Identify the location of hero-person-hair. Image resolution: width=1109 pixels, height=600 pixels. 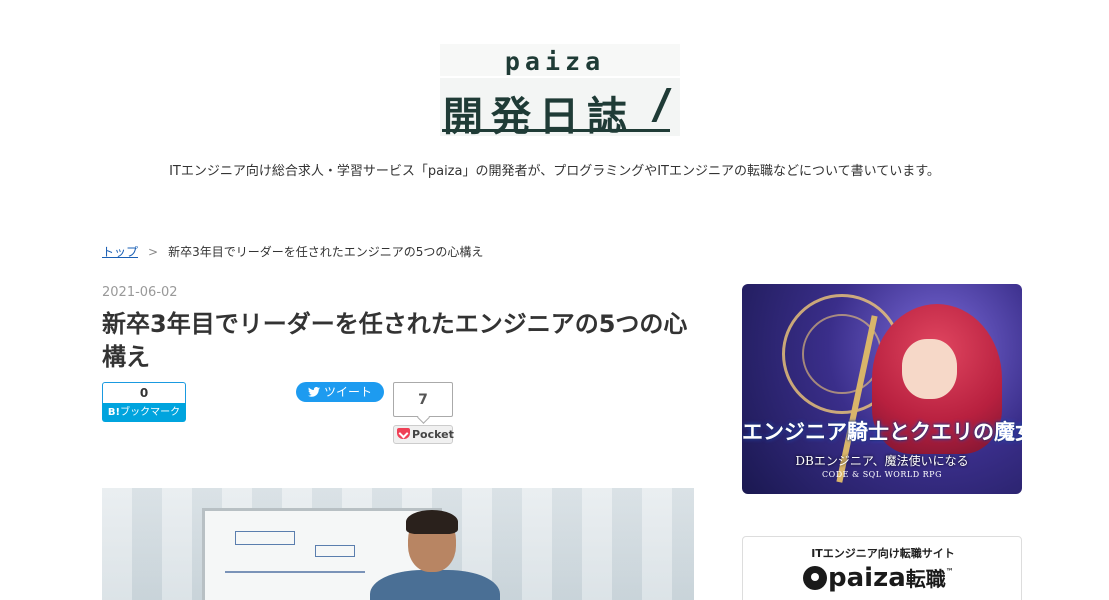
(432, 522).